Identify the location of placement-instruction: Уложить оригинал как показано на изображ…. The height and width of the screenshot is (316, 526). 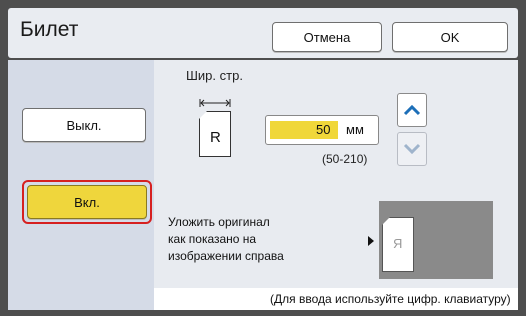
(268, 239).